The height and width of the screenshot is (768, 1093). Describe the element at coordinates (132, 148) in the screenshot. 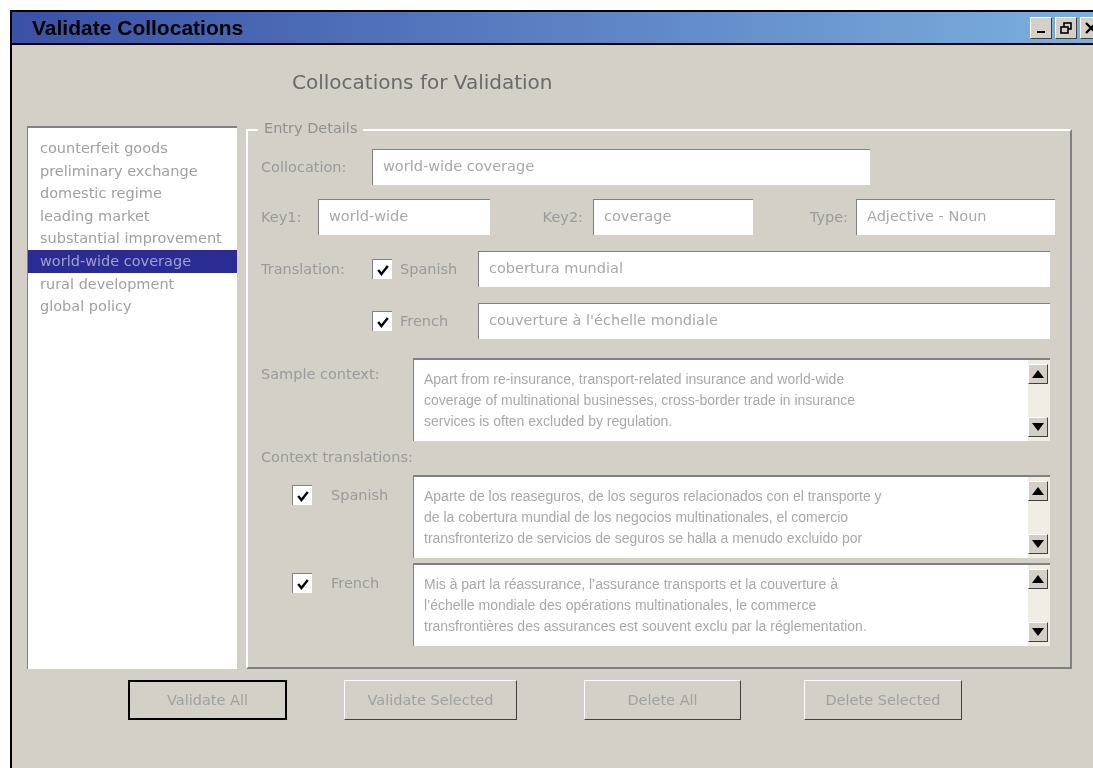

I see `list-item: counterfeit goods` at that location.